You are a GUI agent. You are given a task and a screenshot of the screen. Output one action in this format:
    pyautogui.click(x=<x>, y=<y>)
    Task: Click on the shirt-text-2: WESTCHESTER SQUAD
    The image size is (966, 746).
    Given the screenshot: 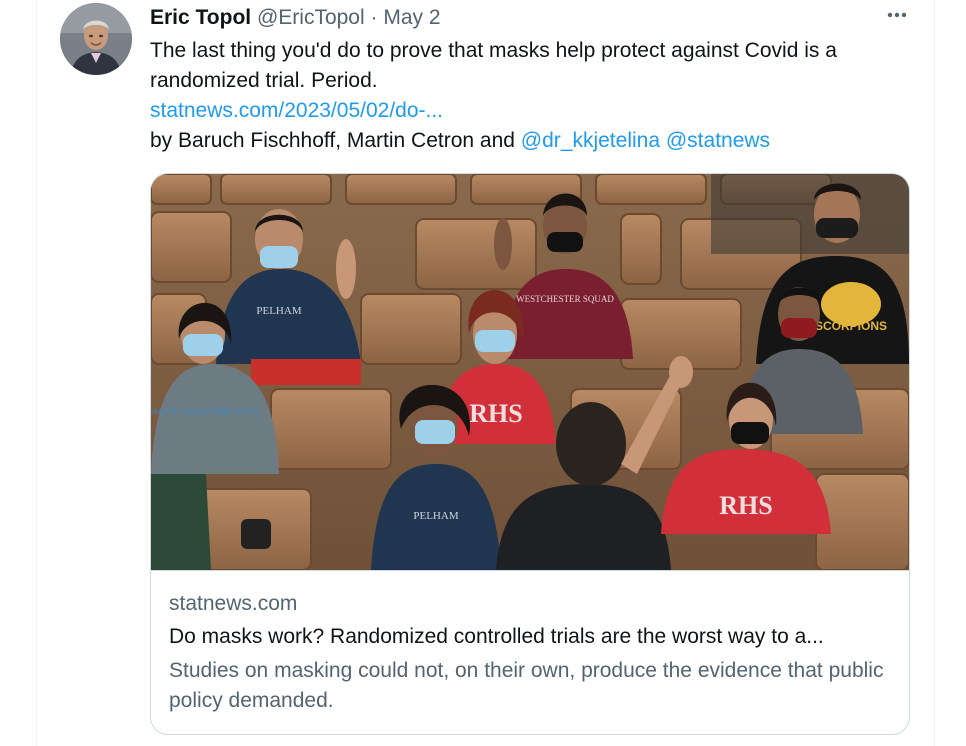 What is the action you would take?
    pyautogui.click(x=565, y=299)
    